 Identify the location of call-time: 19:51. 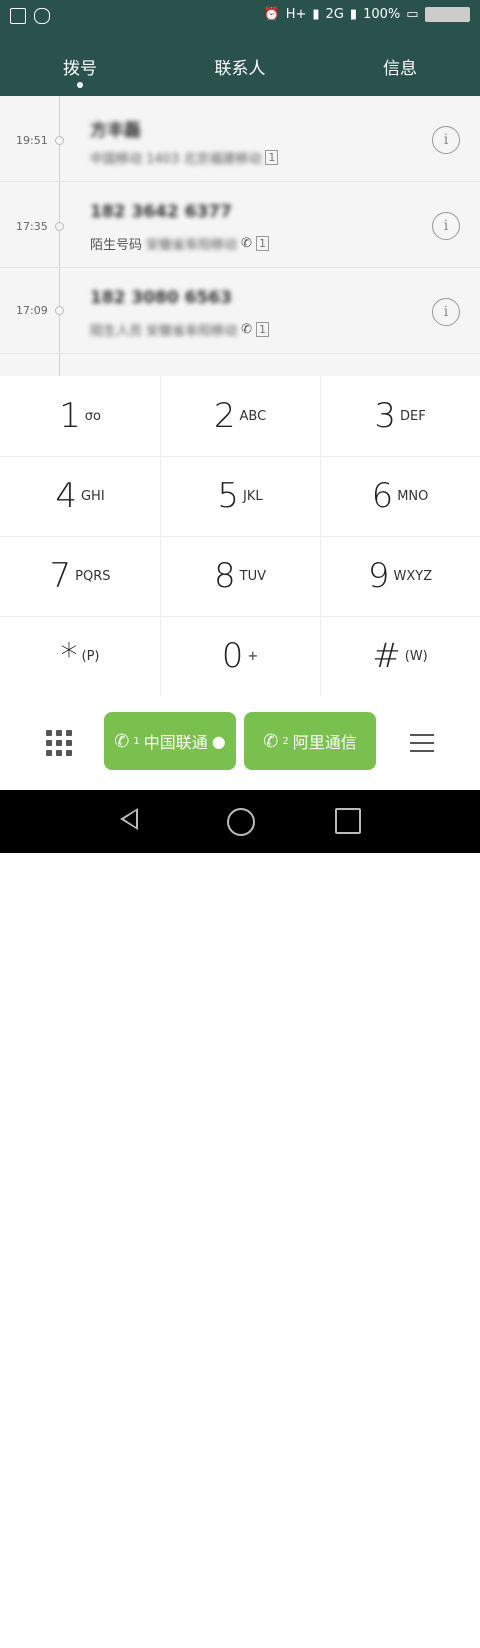
(32, 140).